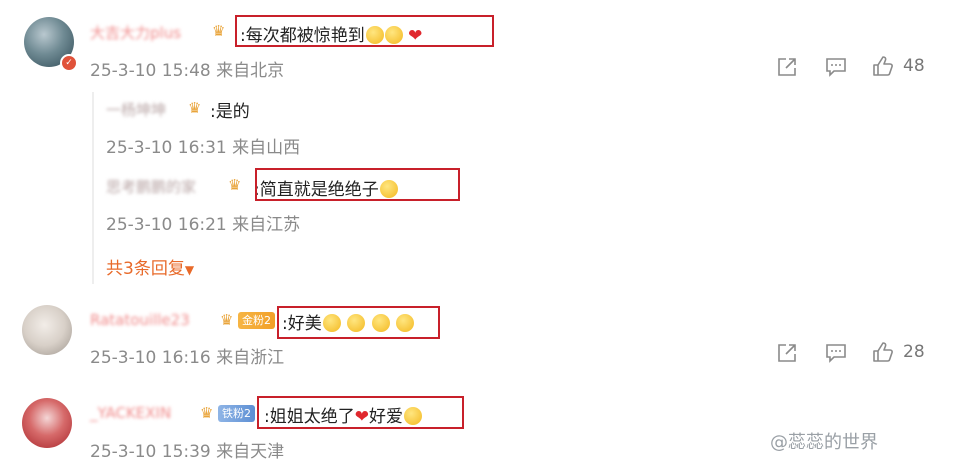 The width and height of the screenshot is (954, 462). What do you see at coordinates (145, 269) in the screenshot?
I see `more-replies-label: 共3条回复` at bounding box center [145, 269].